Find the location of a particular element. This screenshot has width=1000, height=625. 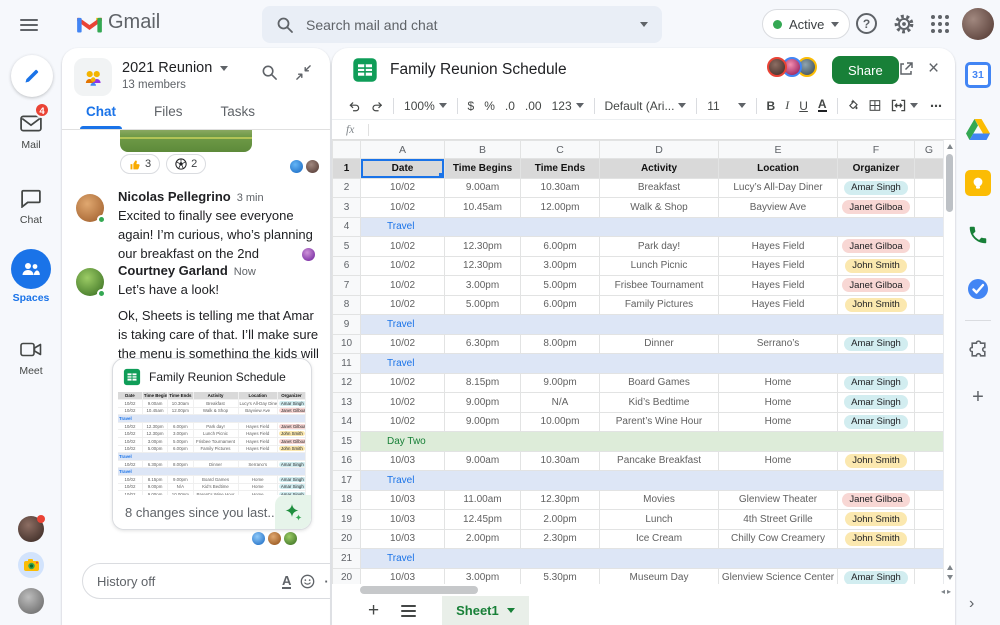

row-header: 15 is located at coordinates (346, 441).